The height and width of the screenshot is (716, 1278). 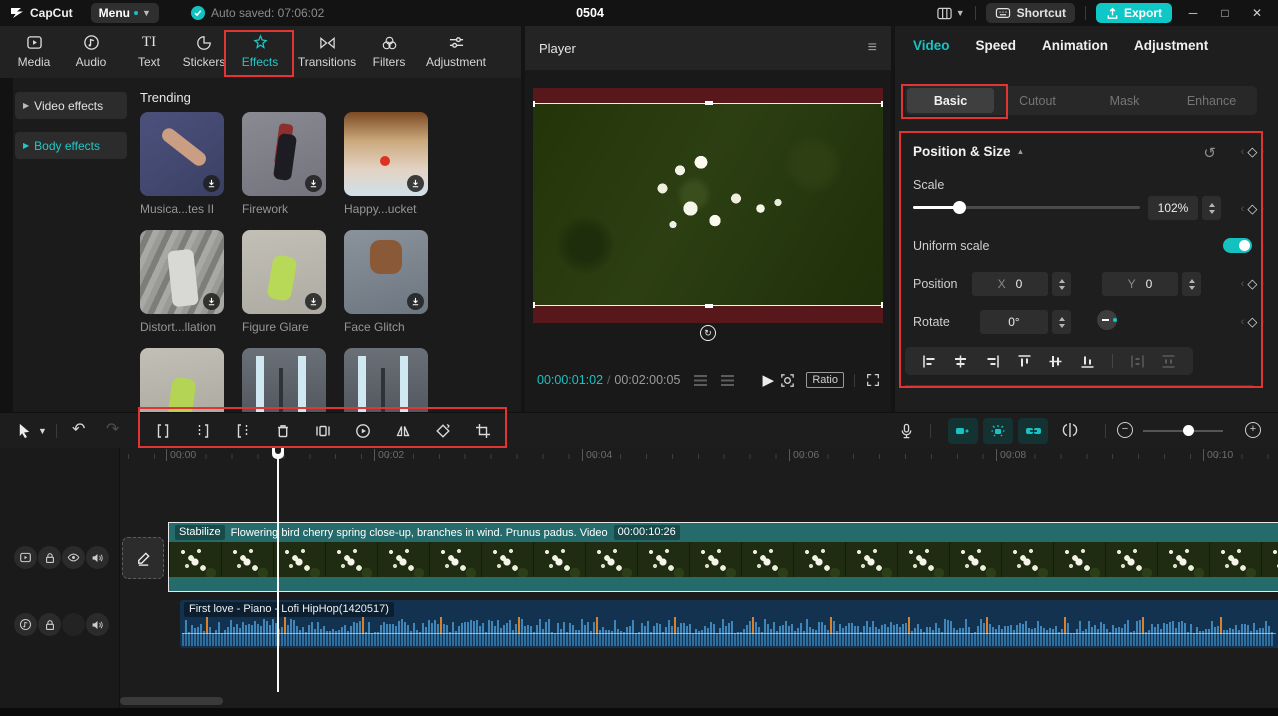 What do you see at coordinates (1253, 430) in the screenshot?
I see `zoom-in-icon: +` at bounding box center [1253, 430].